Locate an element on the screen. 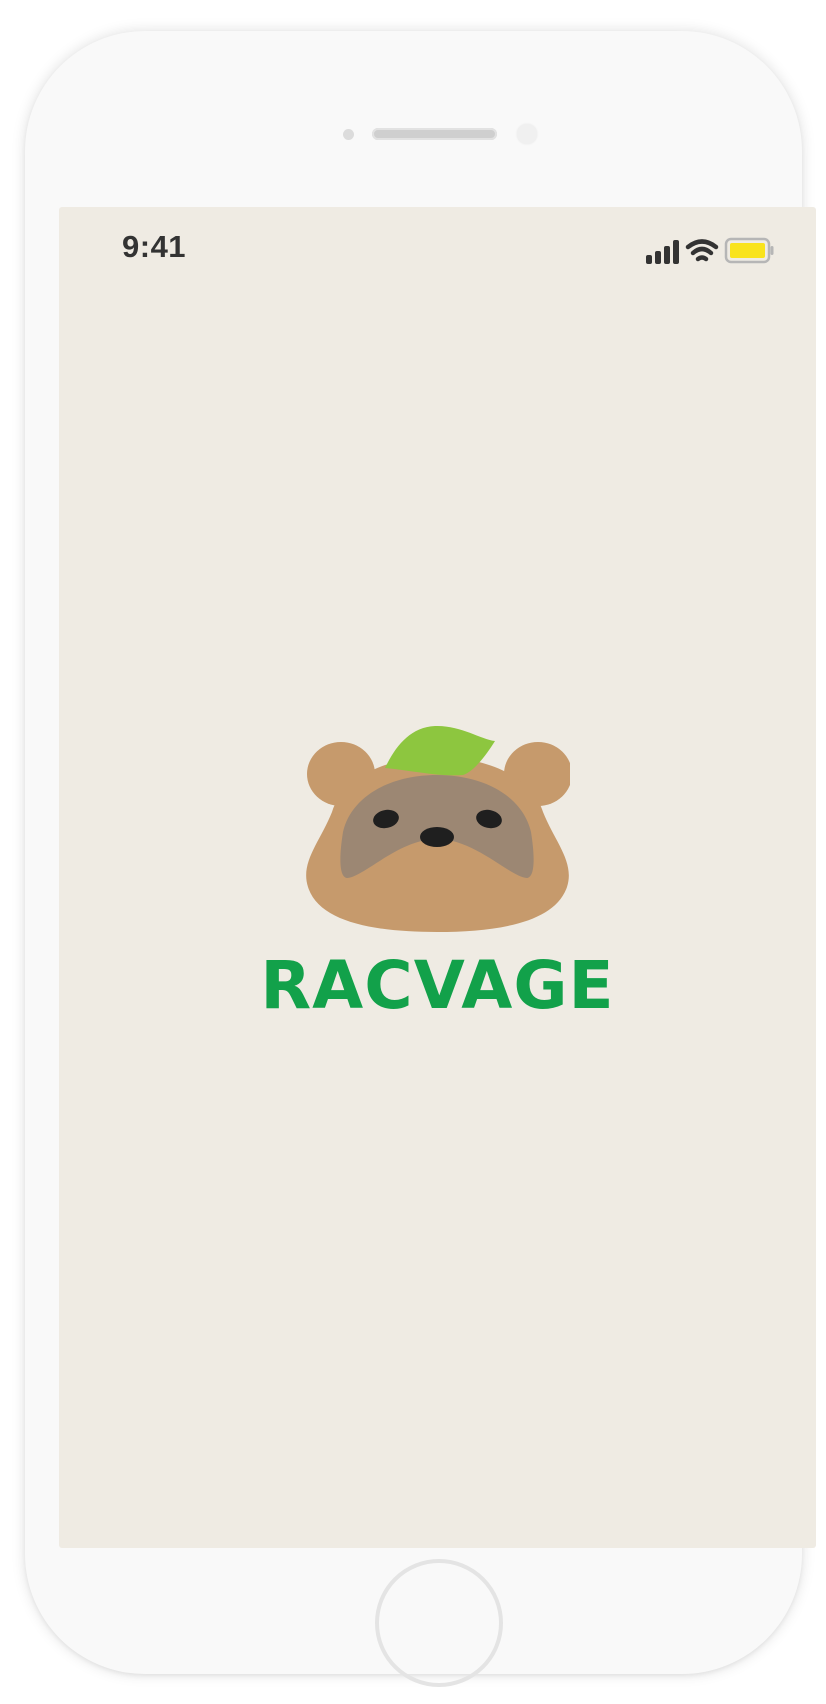  earpiece-speaker is located at coordinates (434, 134).